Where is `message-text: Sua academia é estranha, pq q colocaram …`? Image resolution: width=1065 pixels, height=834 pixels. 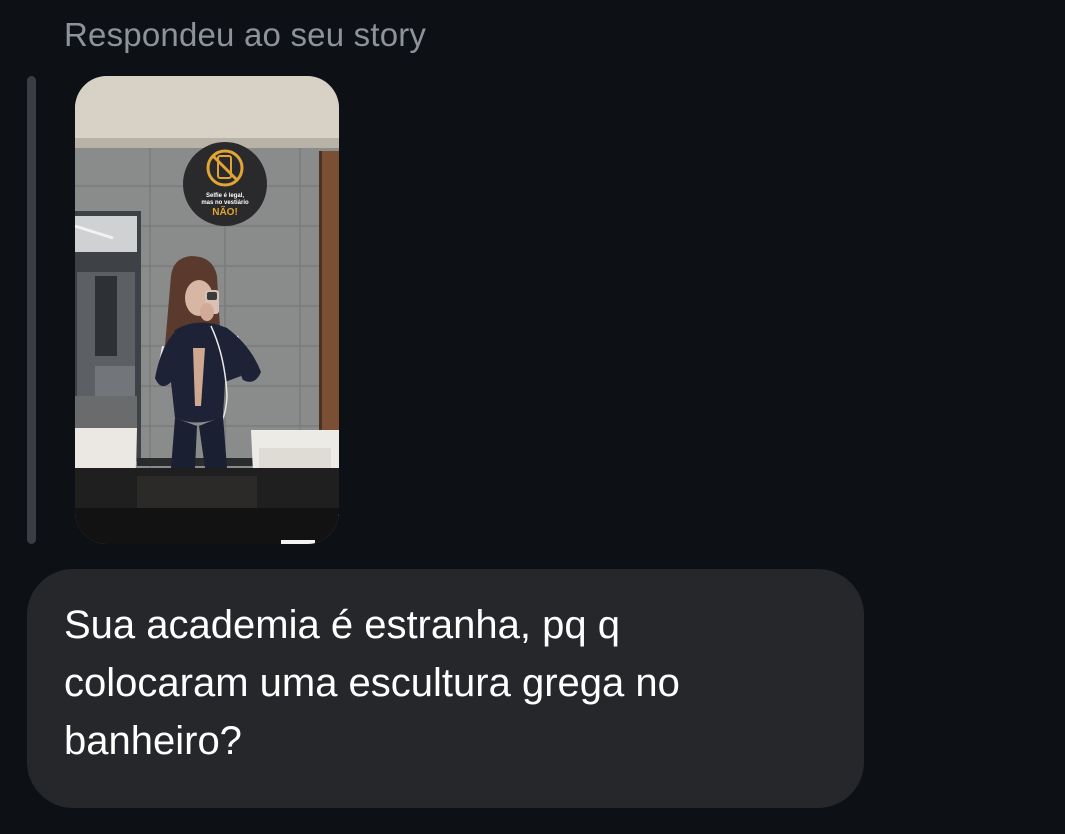
message-text: Sua academia é estranha, pq q colocaram … is located at coordinates (372, 683).